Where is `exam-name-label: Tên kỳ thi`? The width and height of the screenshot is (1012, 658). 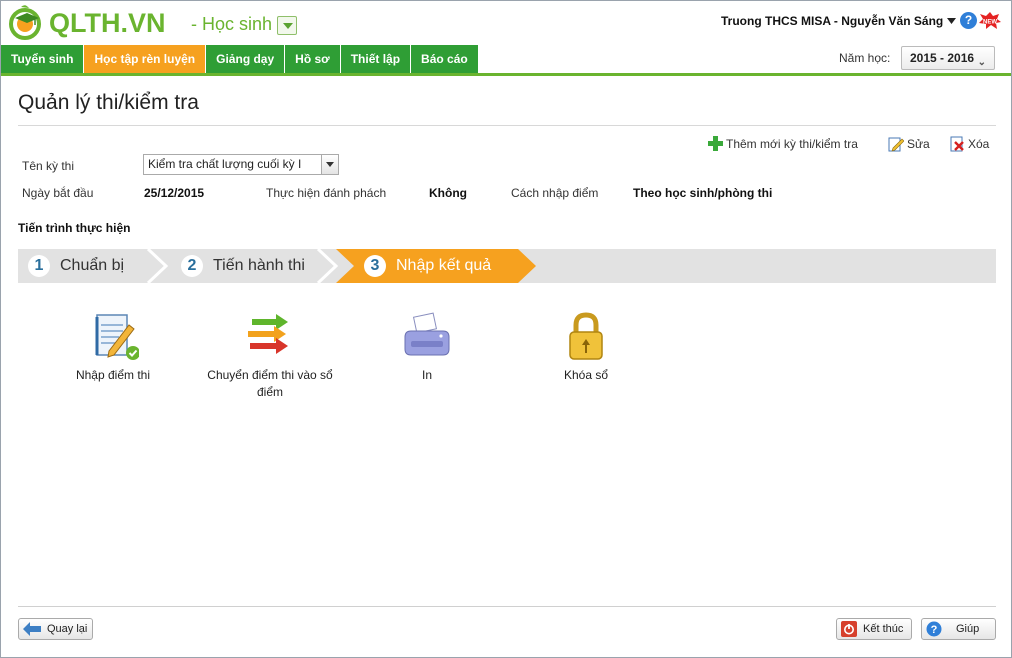 exam-name-label: Tên kỳ thi is located at coordinates (48, 166).